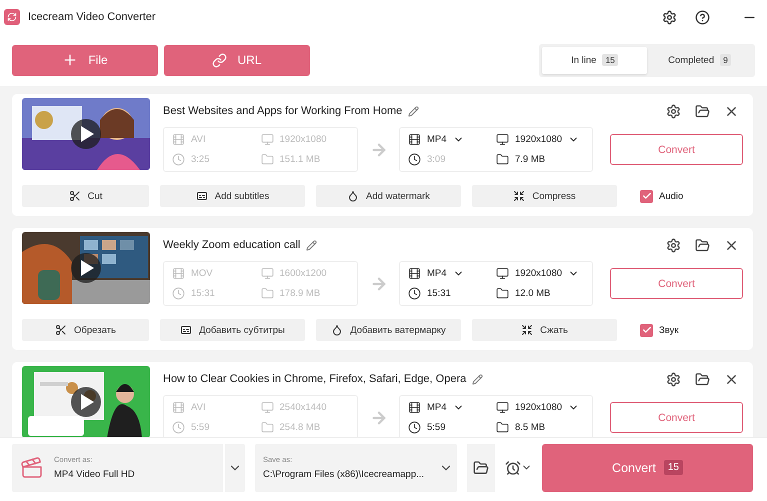 The image size is (767, 501). I want to click on convert-all-button: Convert 15, so click(647, 468).